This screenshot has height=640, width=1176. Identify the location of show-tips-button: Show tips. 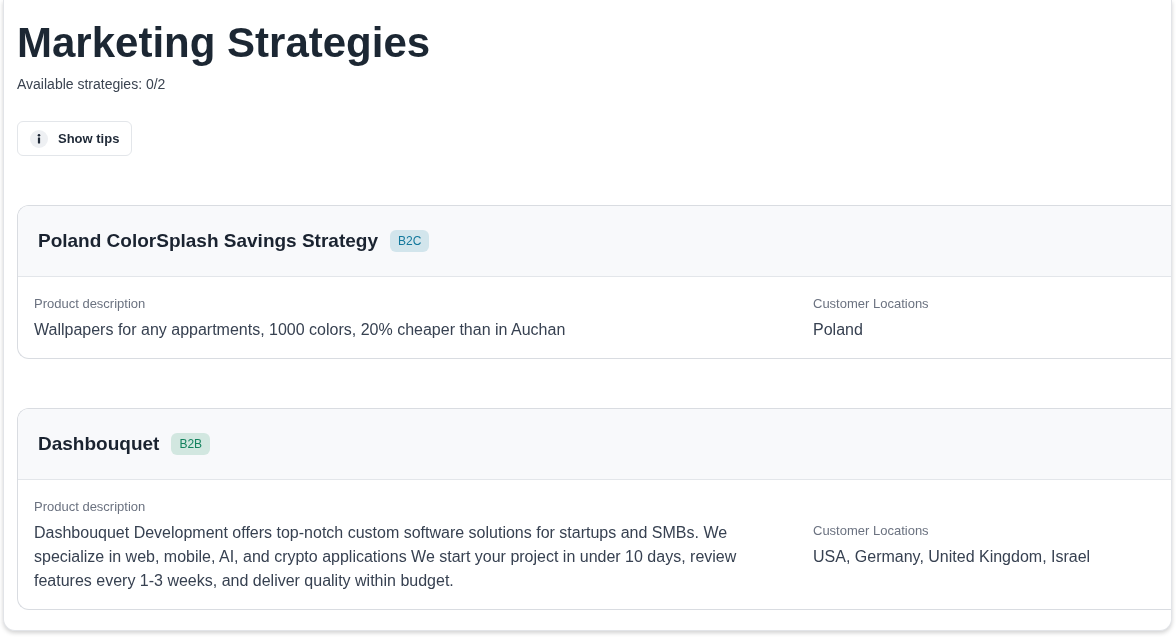
(75, 138).